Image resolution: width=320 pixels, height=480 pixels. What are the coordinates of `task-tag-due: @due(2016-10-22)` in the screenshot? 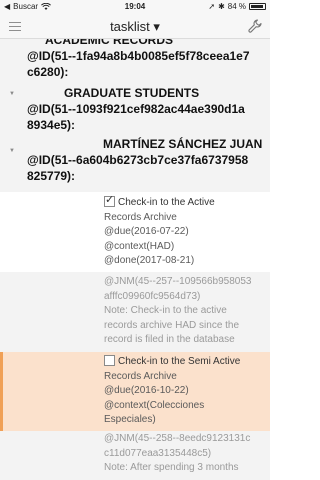 It's located at (172, 391).